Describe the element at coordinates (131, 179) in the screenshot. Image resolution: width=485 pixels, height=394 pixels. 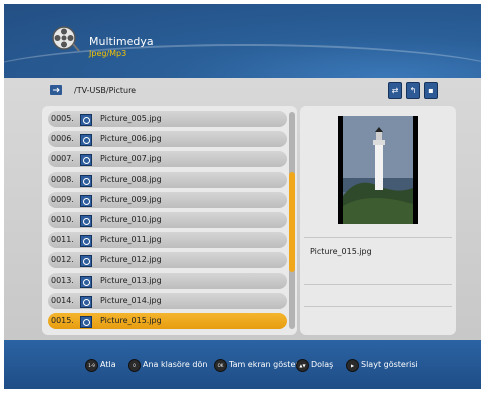
I see `file-name: Picture_008.jpg` at that location.